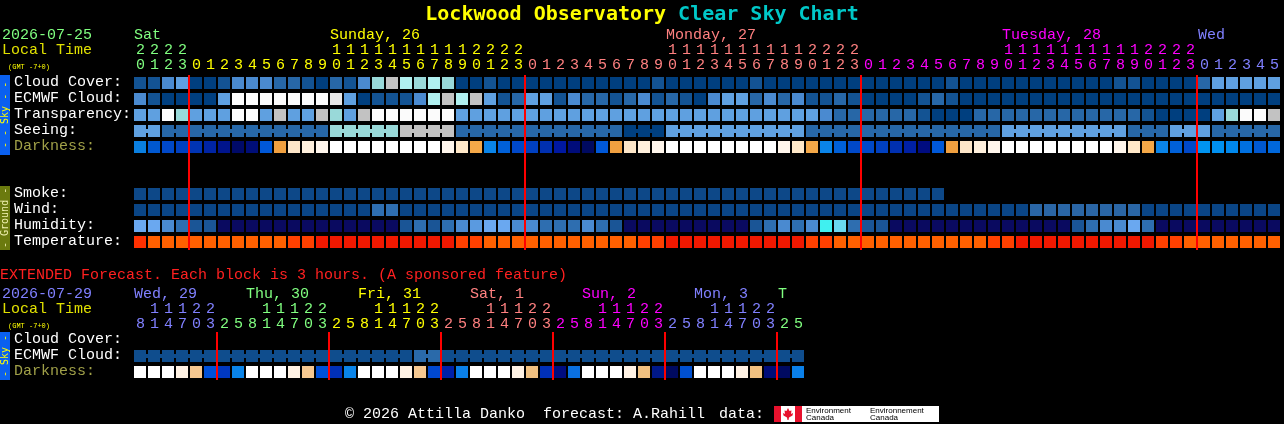 The height and width of the screenshot is (424, 1284). I want to click on hour-label: 9, so click(995, 65).